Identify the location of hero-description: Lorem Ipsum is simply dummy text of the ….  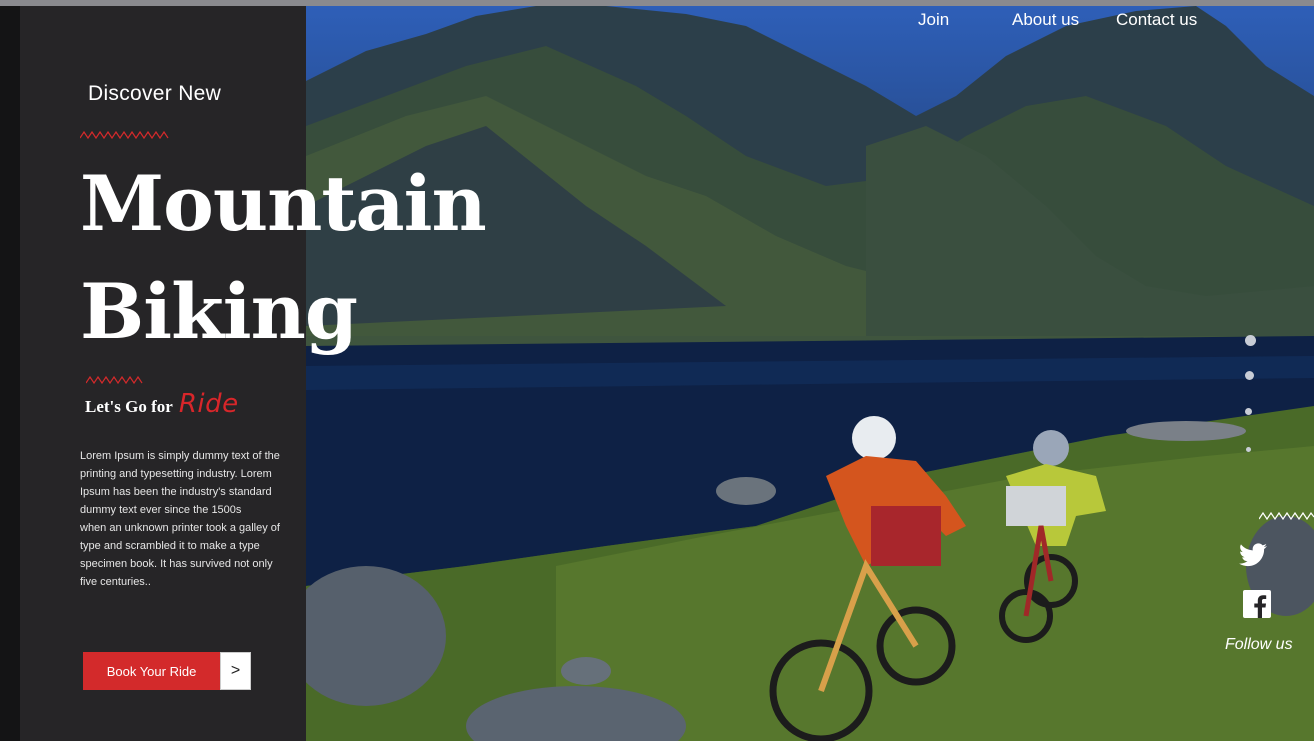
(180, 519).